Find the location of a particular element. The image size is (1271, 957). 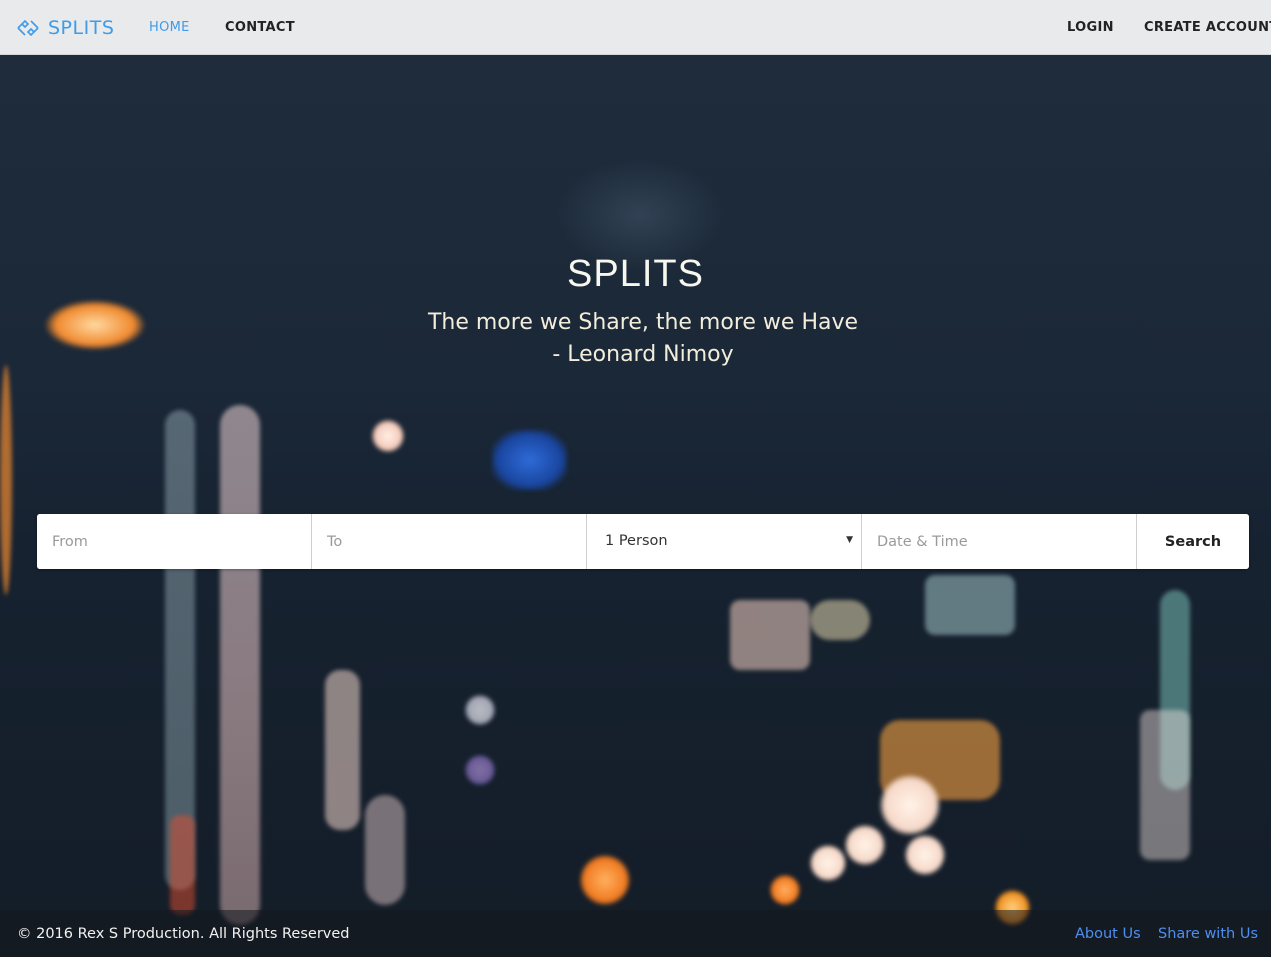

brand-logo-link: SPLITS is located at coordinates (65, 27).